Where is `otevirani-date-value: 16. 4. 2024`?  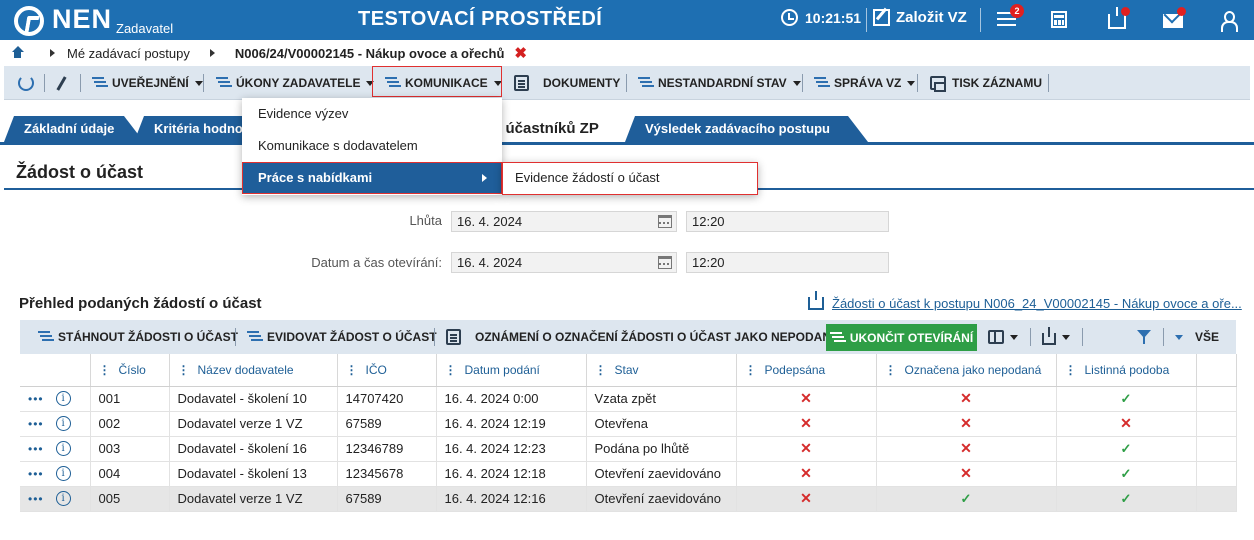 otevirani-date-value: 16. 4. 2024 is located at coordinates (490, 262).